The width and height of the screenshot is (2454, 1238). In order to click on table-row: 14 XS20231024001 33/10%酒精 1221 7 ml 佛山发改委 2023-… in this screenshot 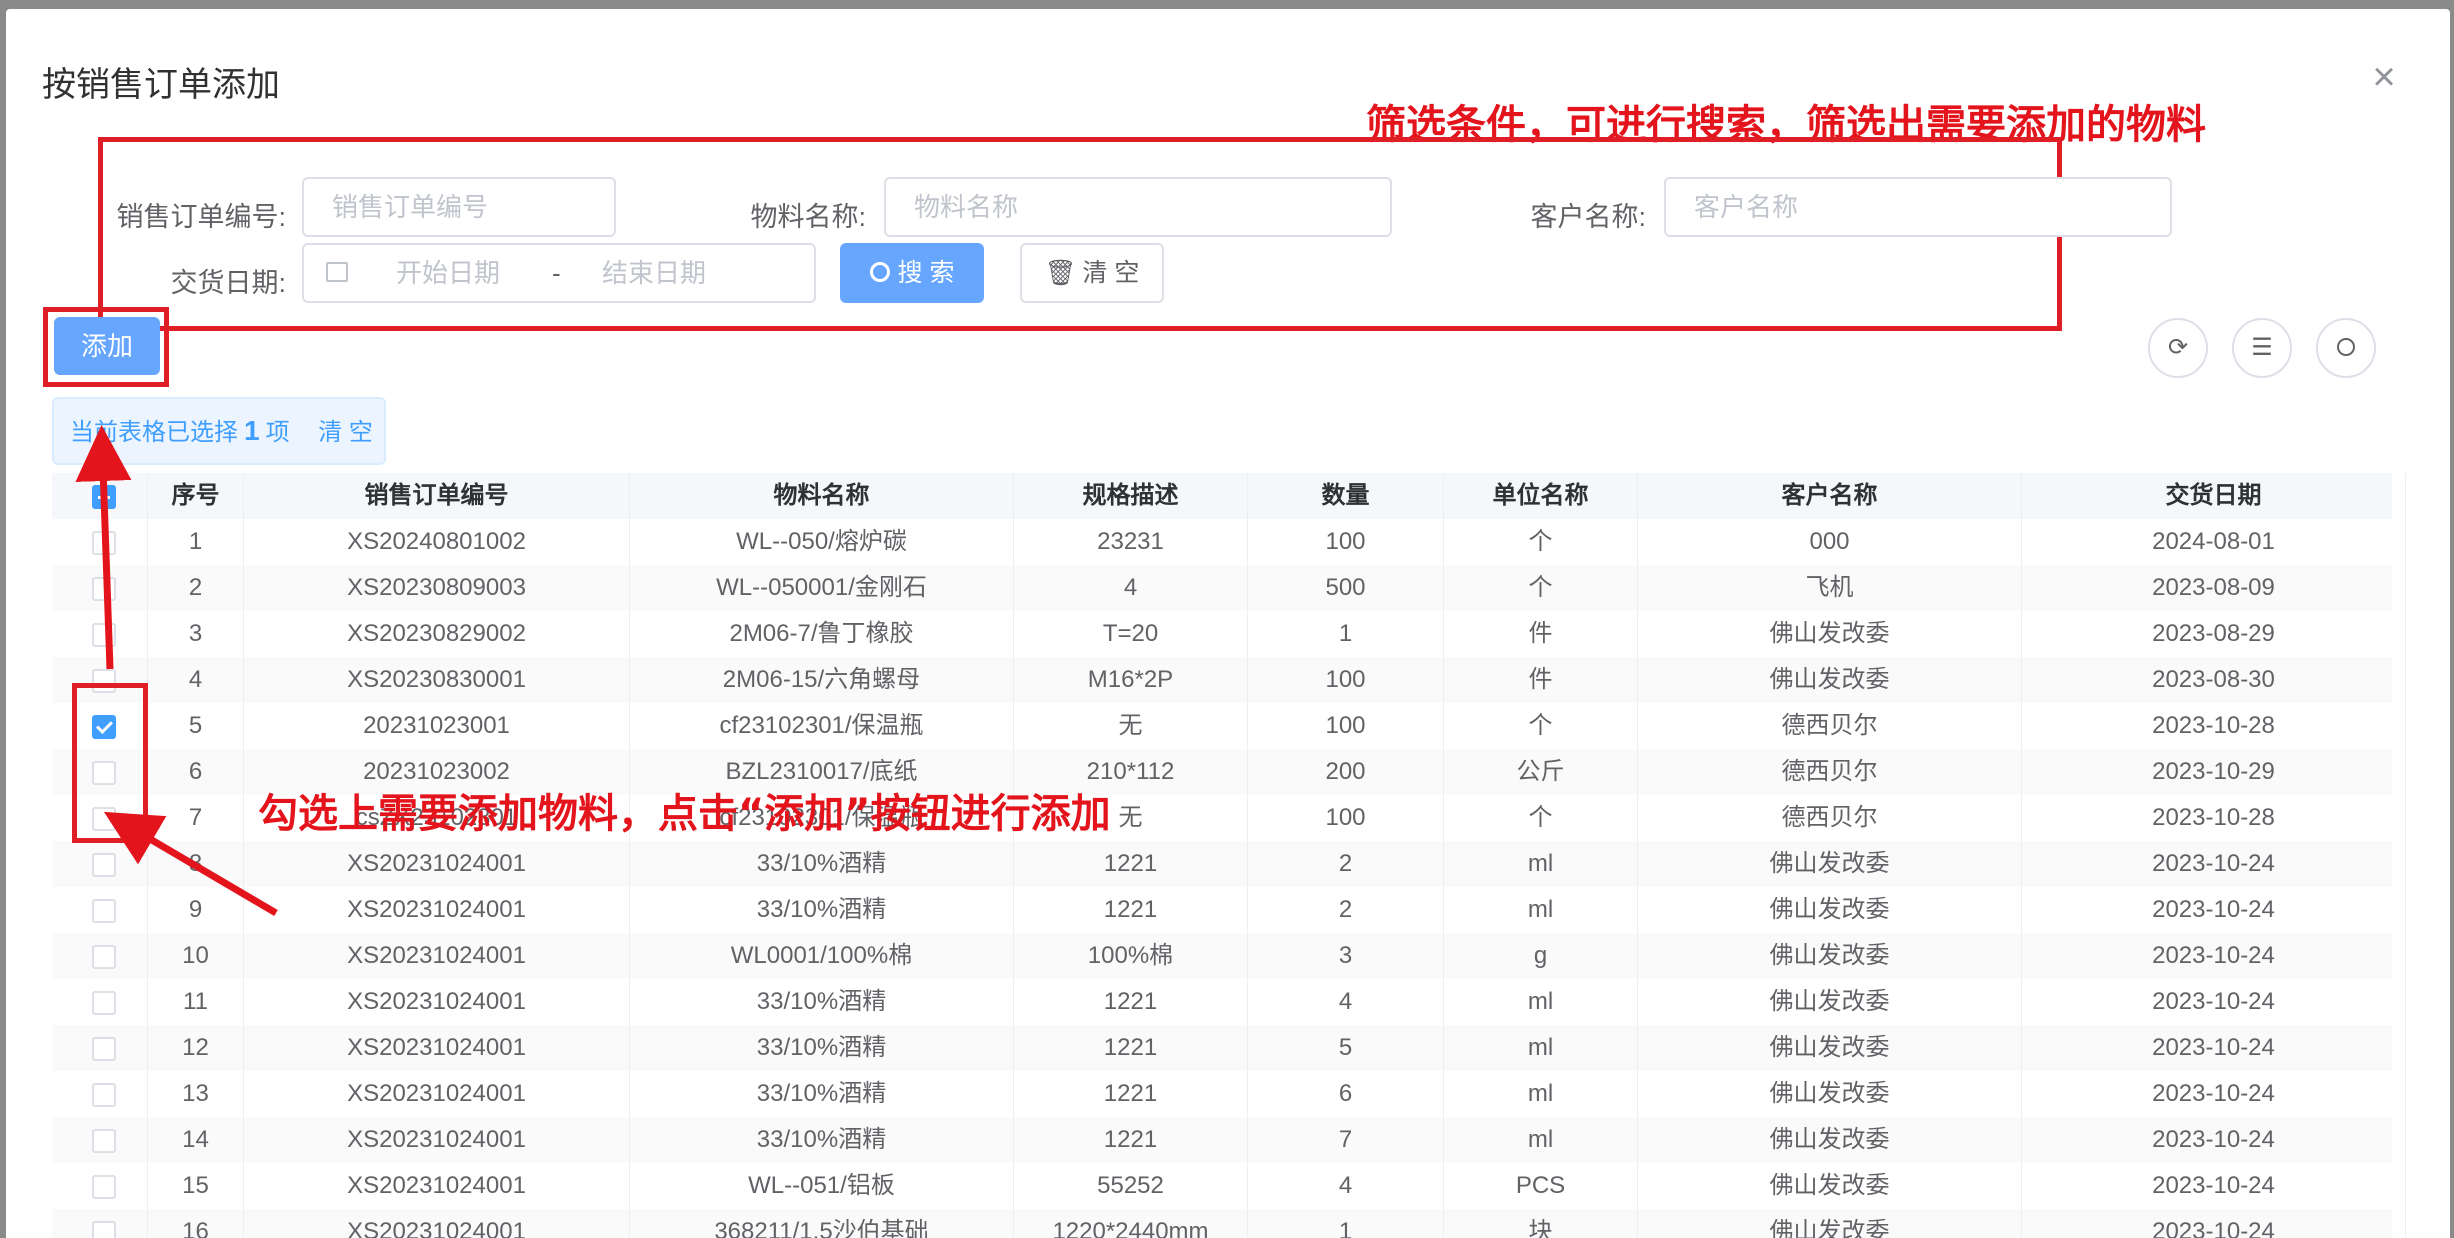, I will do `click(1229, 1140)`.